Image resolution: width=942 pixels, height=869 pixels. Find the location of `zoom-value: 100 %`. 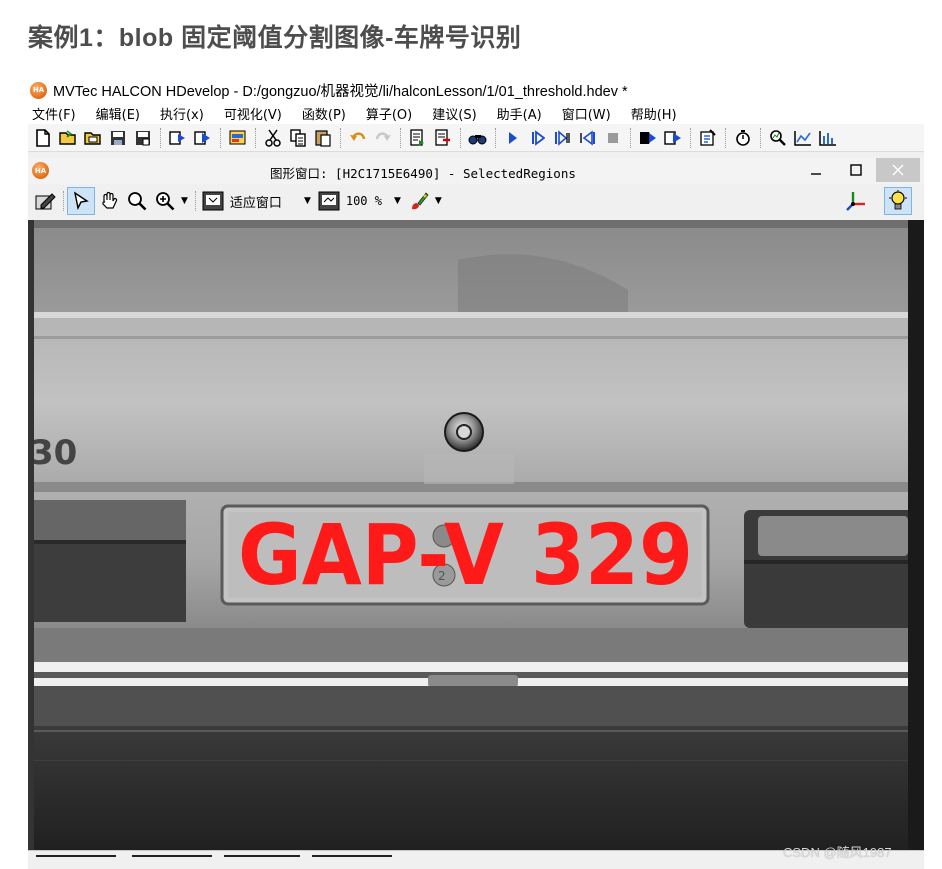

zoom-value: 100 % is located at coordinates (363, 201).